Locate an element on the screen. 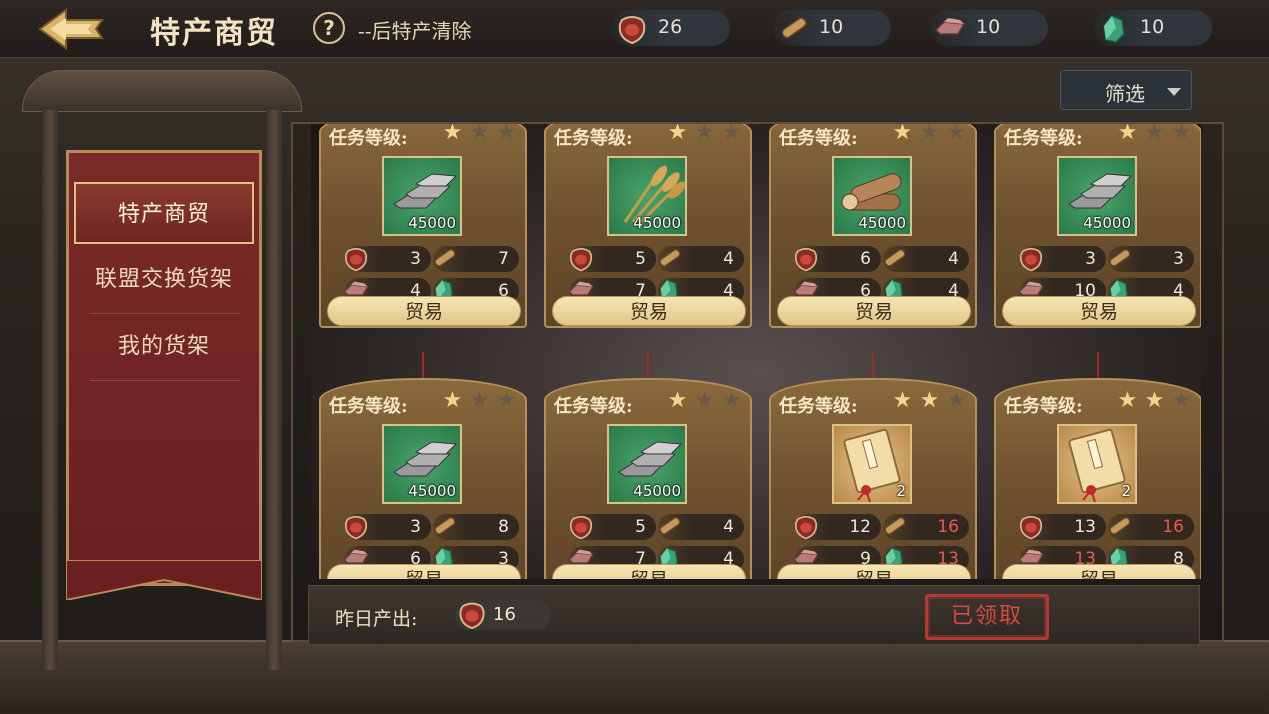  cost-jar: 13 is located at coordinates (1062, 527).